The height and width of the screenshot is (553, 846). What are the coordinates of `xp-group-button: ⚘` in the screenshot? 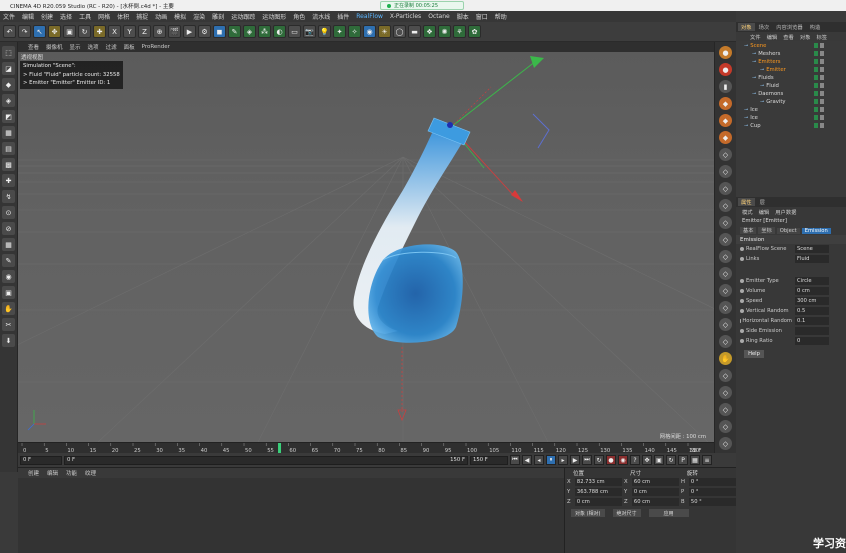 It's located at (459, 31).